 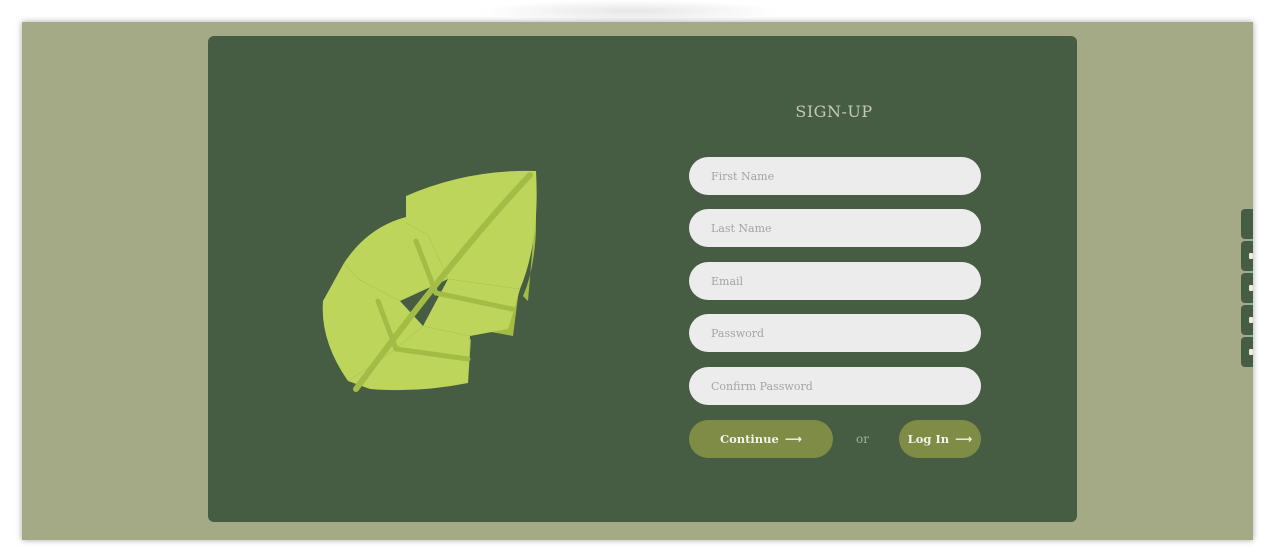 I want to click on password-input, so click(x=835, y=333).